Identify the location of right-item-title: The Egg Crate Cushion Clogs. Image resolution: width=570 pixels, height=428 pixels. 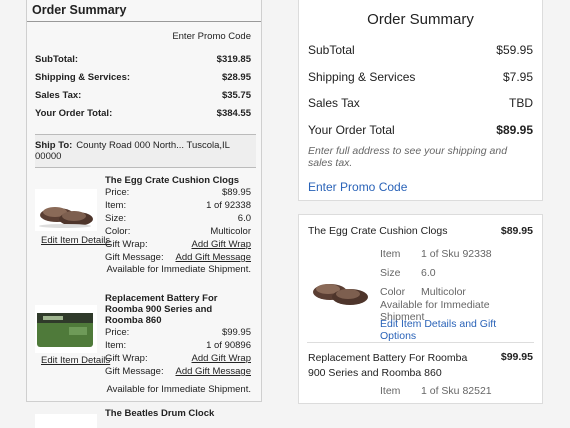
(378, 231).